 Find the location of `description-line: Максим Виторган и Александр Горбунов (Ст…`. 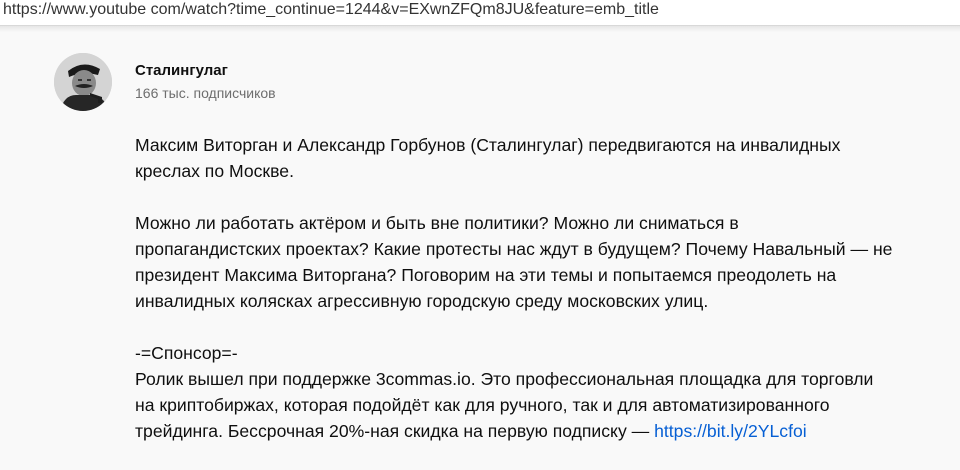

description-line: Максим Виторган и Александр Горбунов (Ст… is located at coordinates (488, 145).